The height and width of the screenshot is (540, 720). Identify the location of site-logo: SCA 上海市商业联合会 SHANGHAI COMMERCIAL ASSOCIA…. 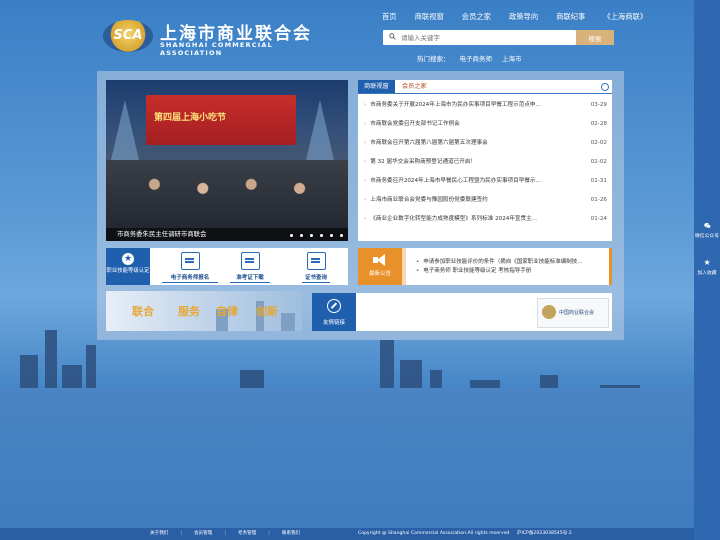
(218, 37).